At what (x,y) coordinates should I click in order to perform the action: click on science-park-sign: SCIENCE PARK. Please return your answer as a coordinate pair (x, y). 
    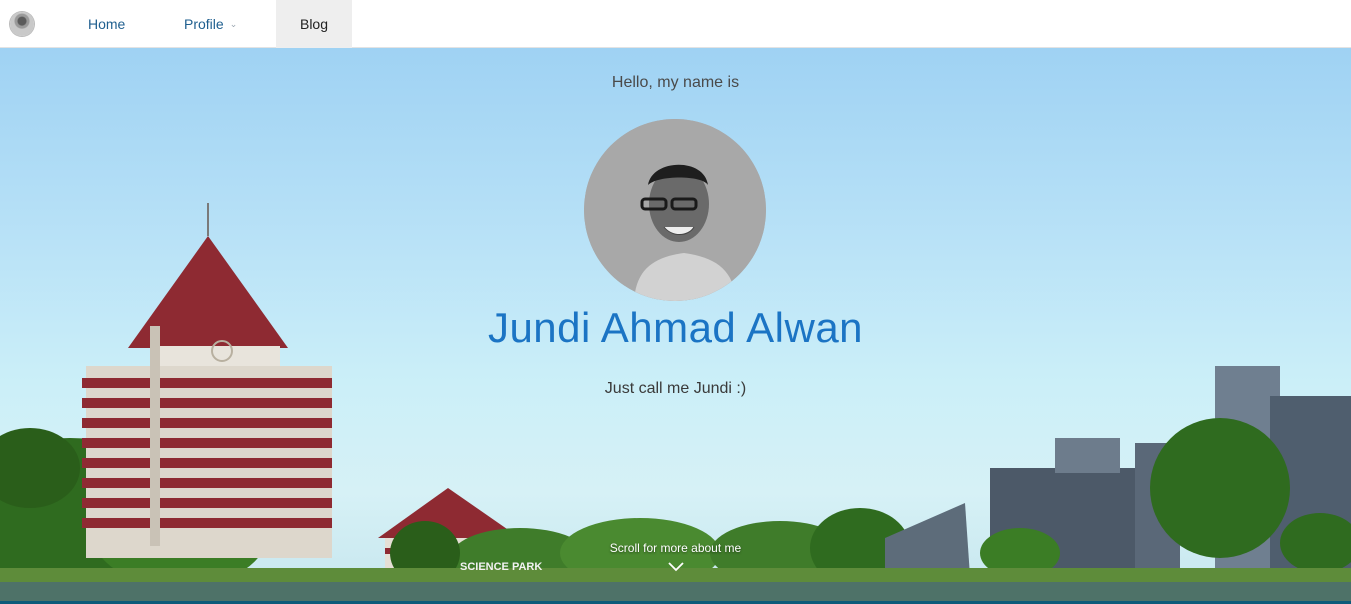
    Looking at the image, I should click on (501, 567).